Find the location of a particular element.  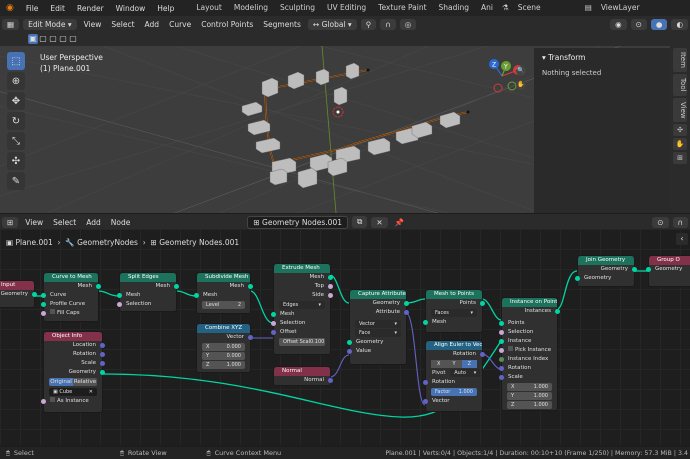

tab-sculpting: Sculpting is located at coordinates (297, 8).